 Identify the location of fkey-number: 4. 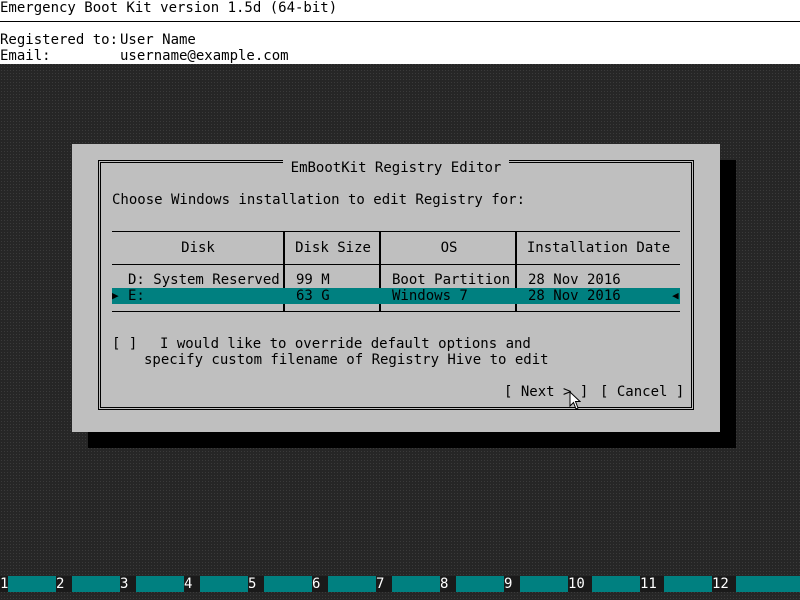
(192, 584).